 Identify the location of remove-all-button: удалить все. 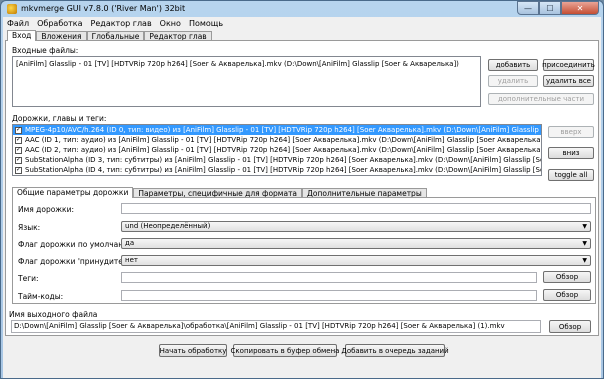
(568, 81).